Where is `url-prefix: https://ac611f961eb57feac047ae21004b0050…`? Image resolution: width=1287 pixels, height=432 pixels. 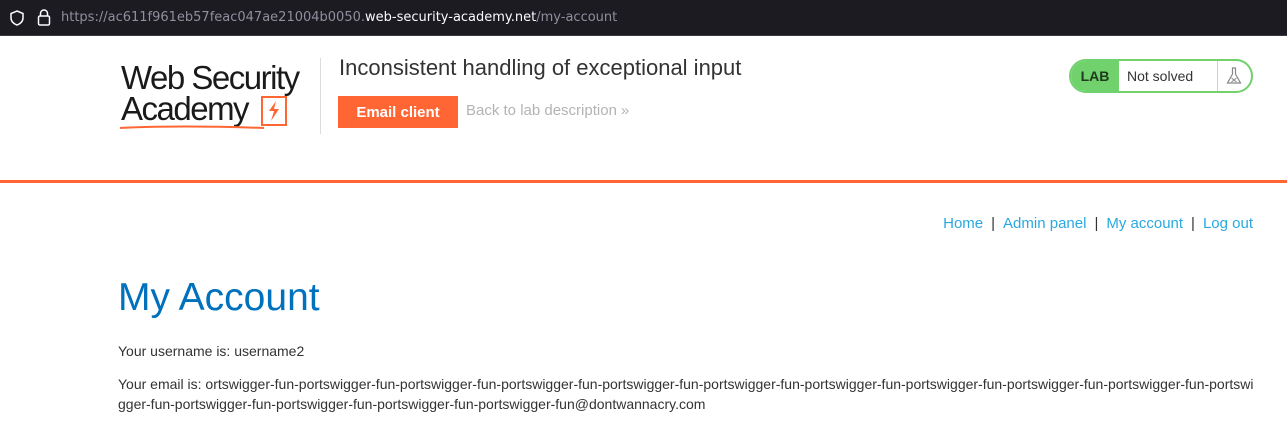 url-prefix: https://ac611f961eb57feac047ae21004b0050… is located at coordinates (213, 17).